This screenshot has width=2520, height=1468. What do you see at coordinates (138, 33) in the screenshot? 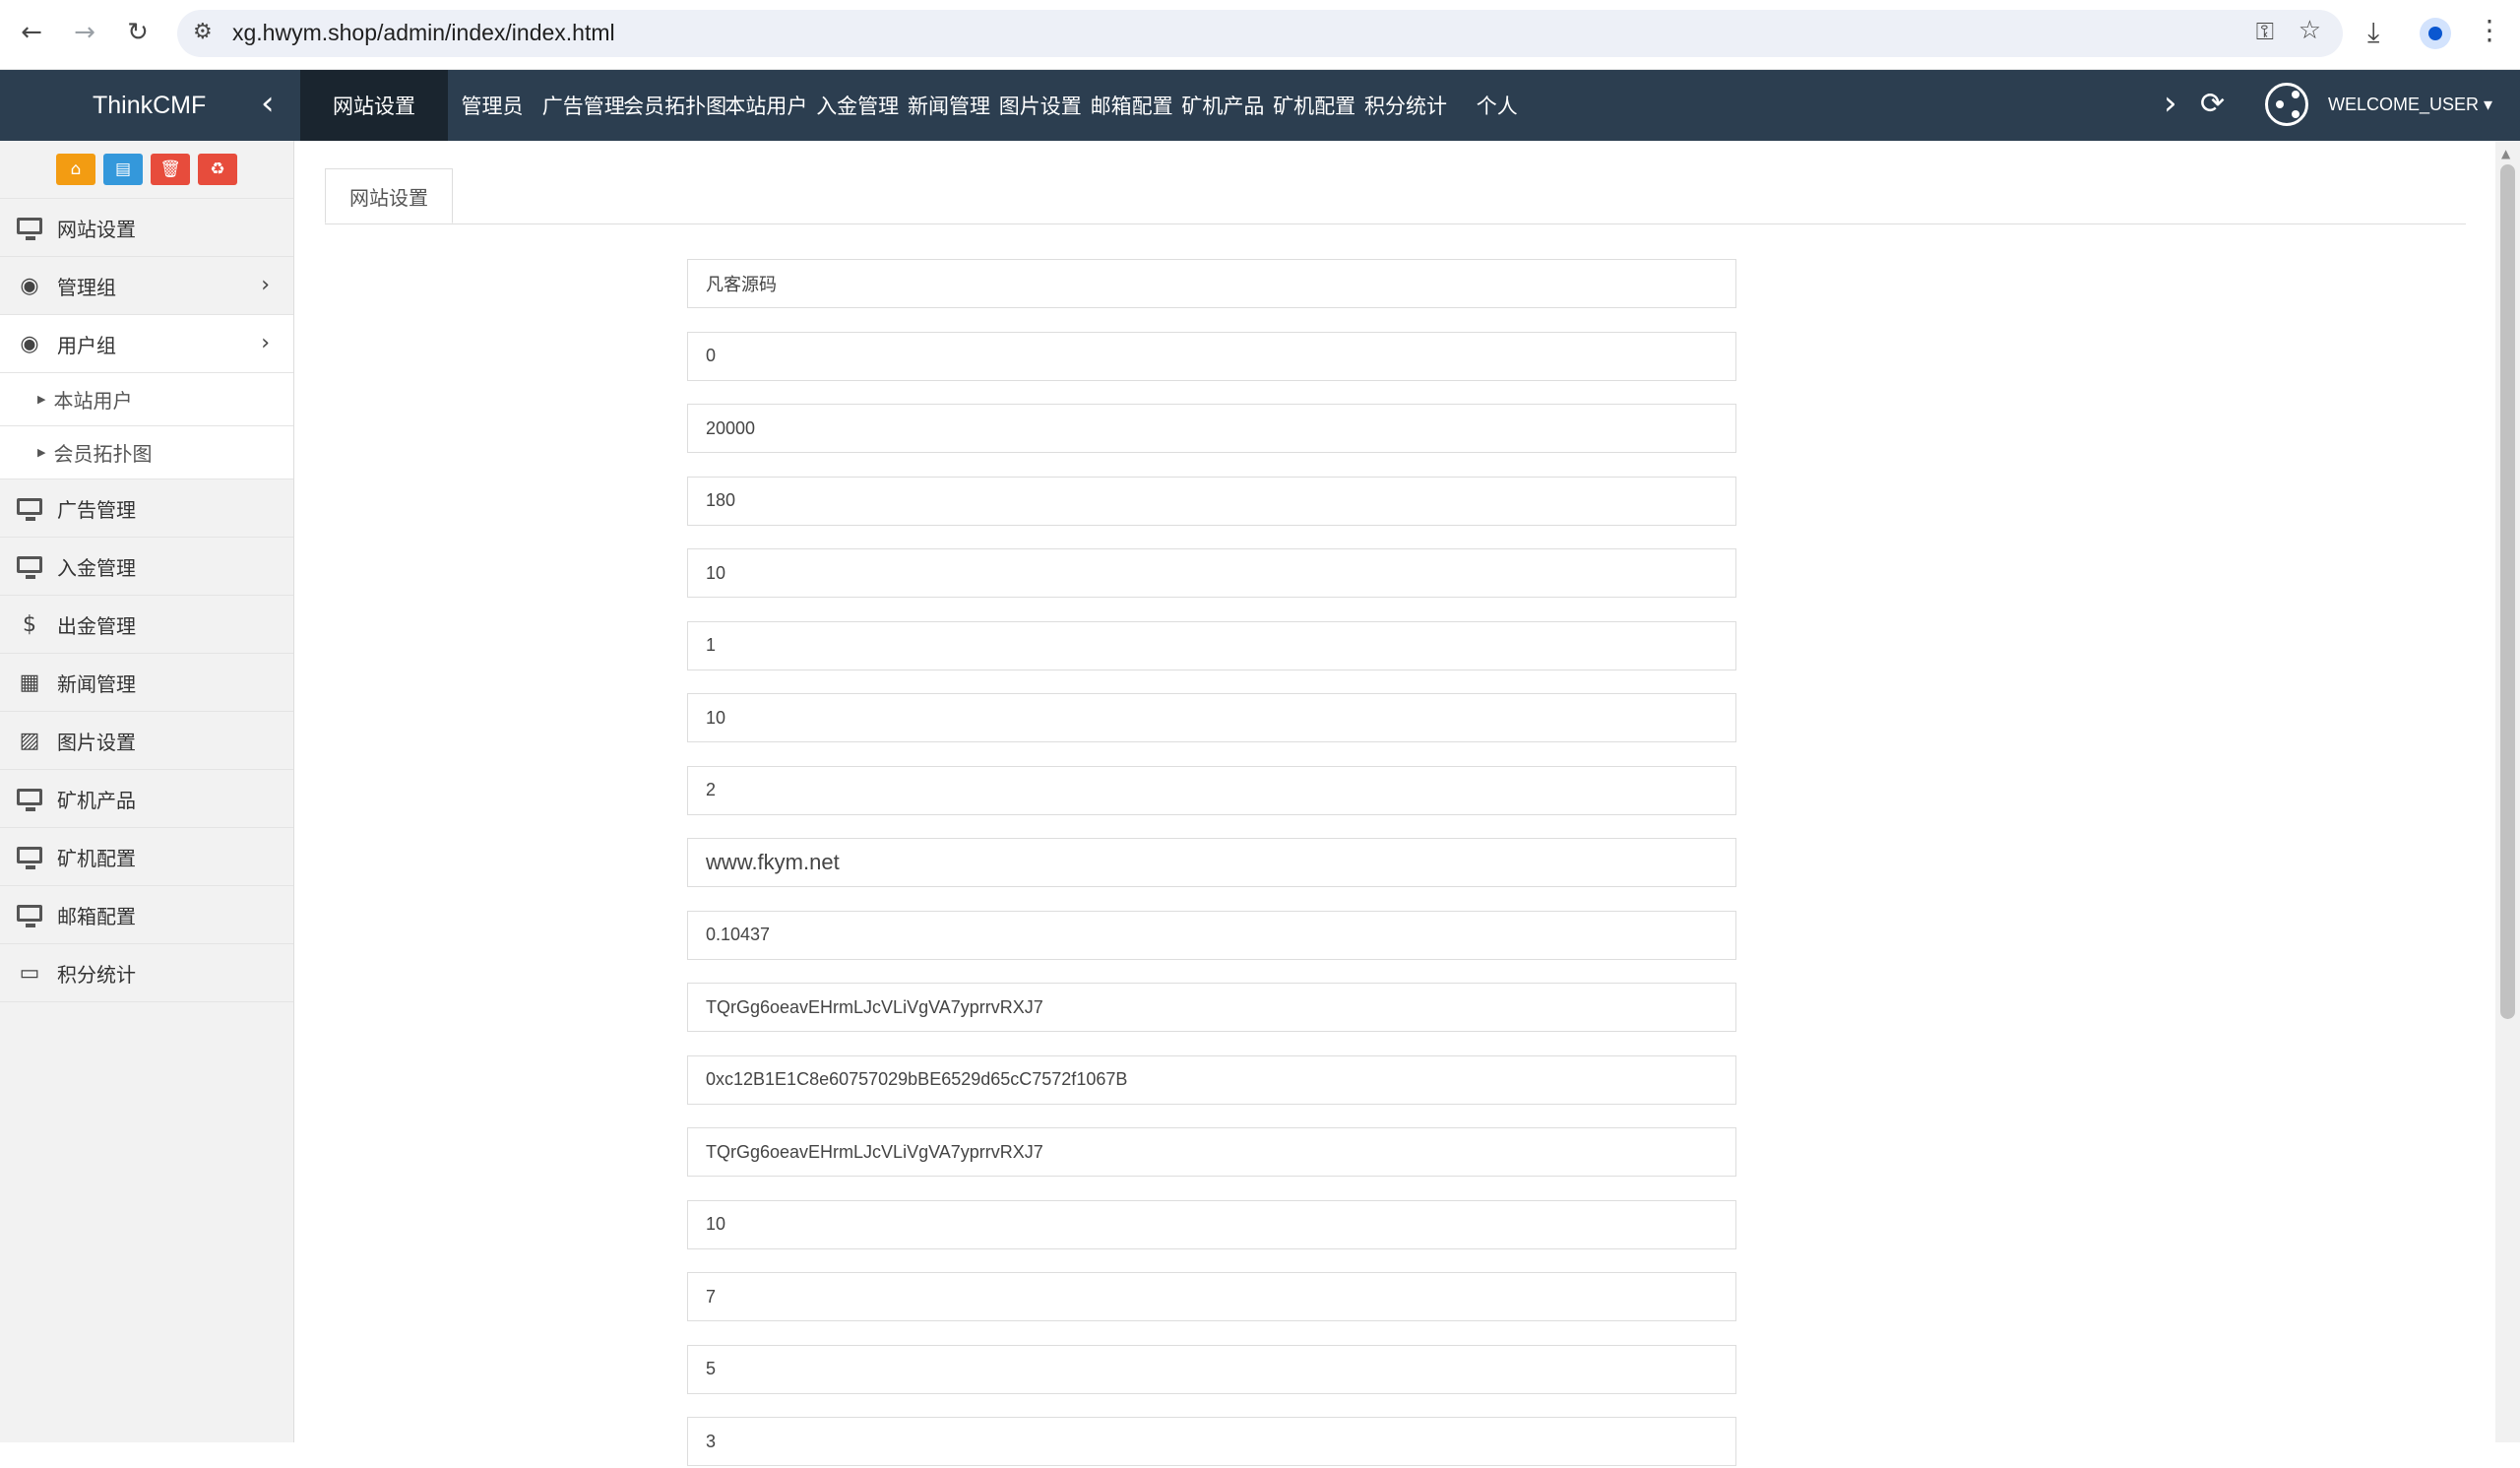
I see `reload-icon: ↻` at bounding box center [138, 33].